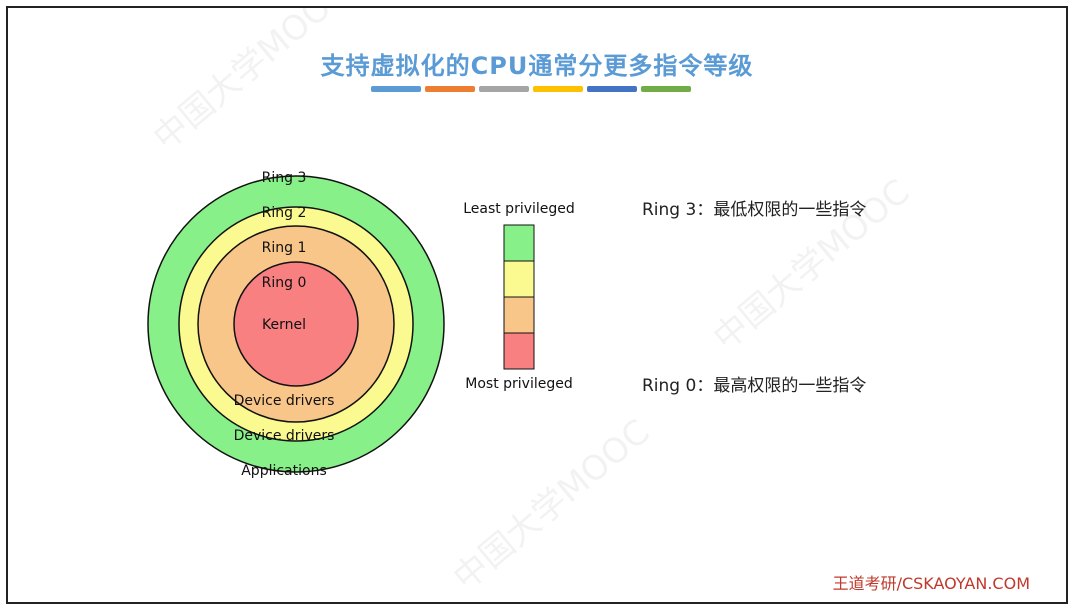  I want to click on most-privileged-label: Most privileged, so click(518, 384).